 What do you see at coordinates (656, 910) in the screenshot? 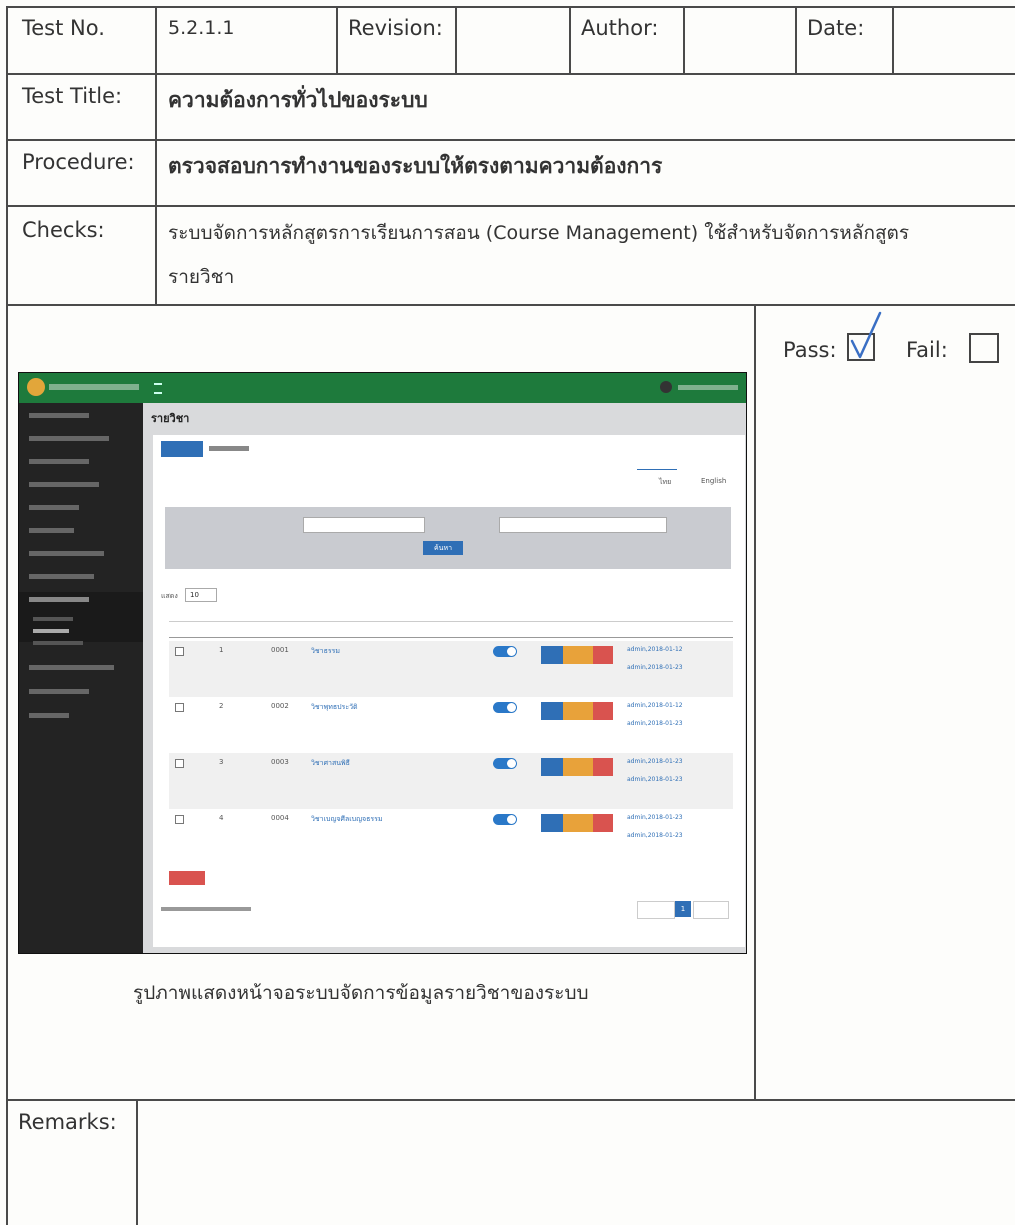
I see `prev-page-button` at bounding box center [656, 910].